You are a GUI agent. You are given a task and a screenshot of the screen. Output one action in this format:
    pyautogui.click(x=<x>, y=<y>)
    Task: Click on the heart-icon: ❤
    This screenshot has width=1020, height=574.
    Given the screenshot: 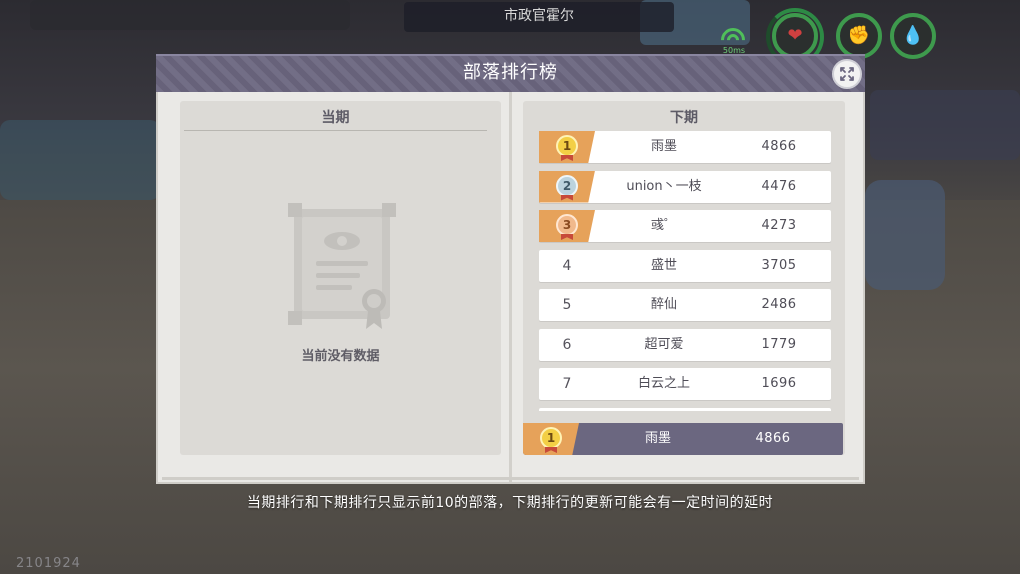 What is the action you would take?
    pyautogui.click(x=795, y=35)
    